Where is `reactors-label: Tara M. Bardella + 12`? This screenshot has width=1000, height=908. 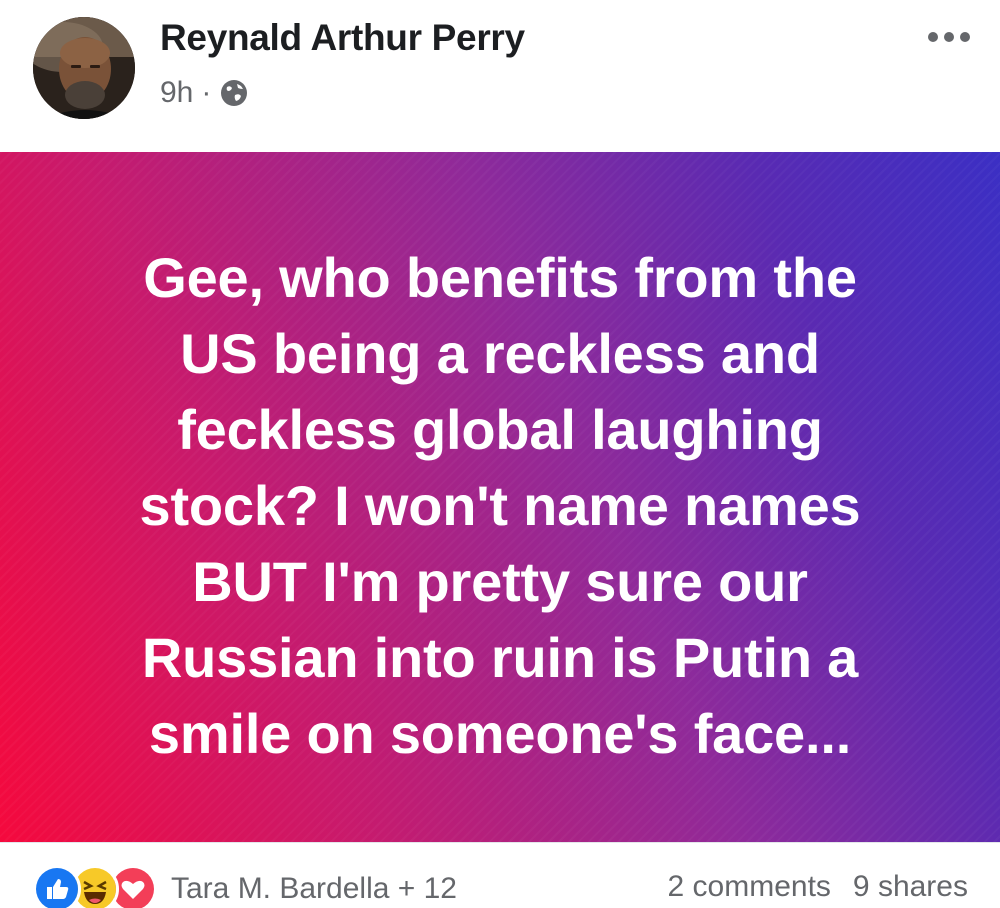
reactors-label: Tara M. Bardella + 12 is located at coordinates (314, 889).